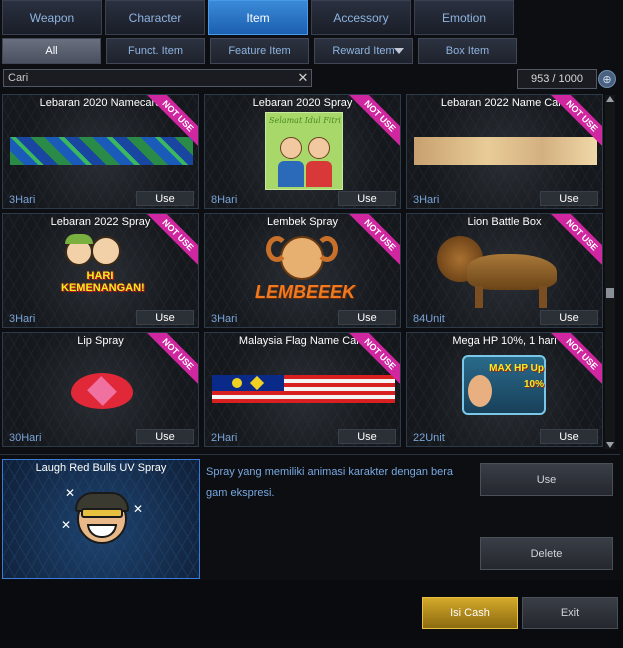 The height and width of the screenshot is (648, 623). I want to click on main-tab-bar: Weapon Character Item Accessory Emotion, so click(311, 17).